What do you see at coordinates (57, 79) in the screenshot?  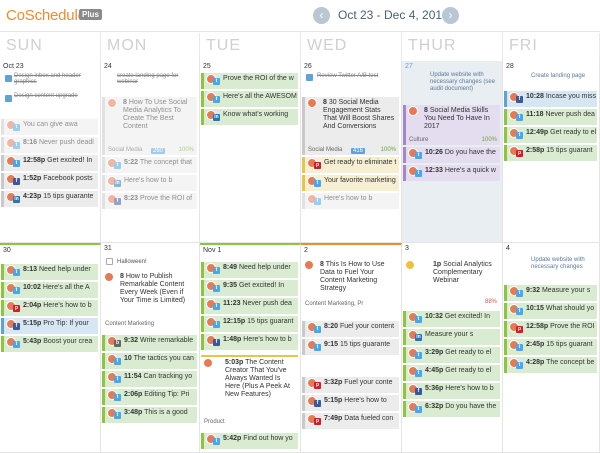 I see `todo-item: Design inbox and header graphics` at bounding box center [57, 79].